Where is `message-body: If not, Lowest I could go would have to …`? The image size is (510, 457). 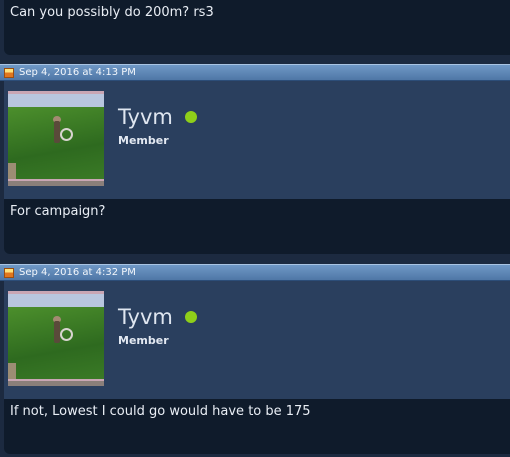
message-body: If not, Lowest I could go would have to … is located at coordinates (257, 426).